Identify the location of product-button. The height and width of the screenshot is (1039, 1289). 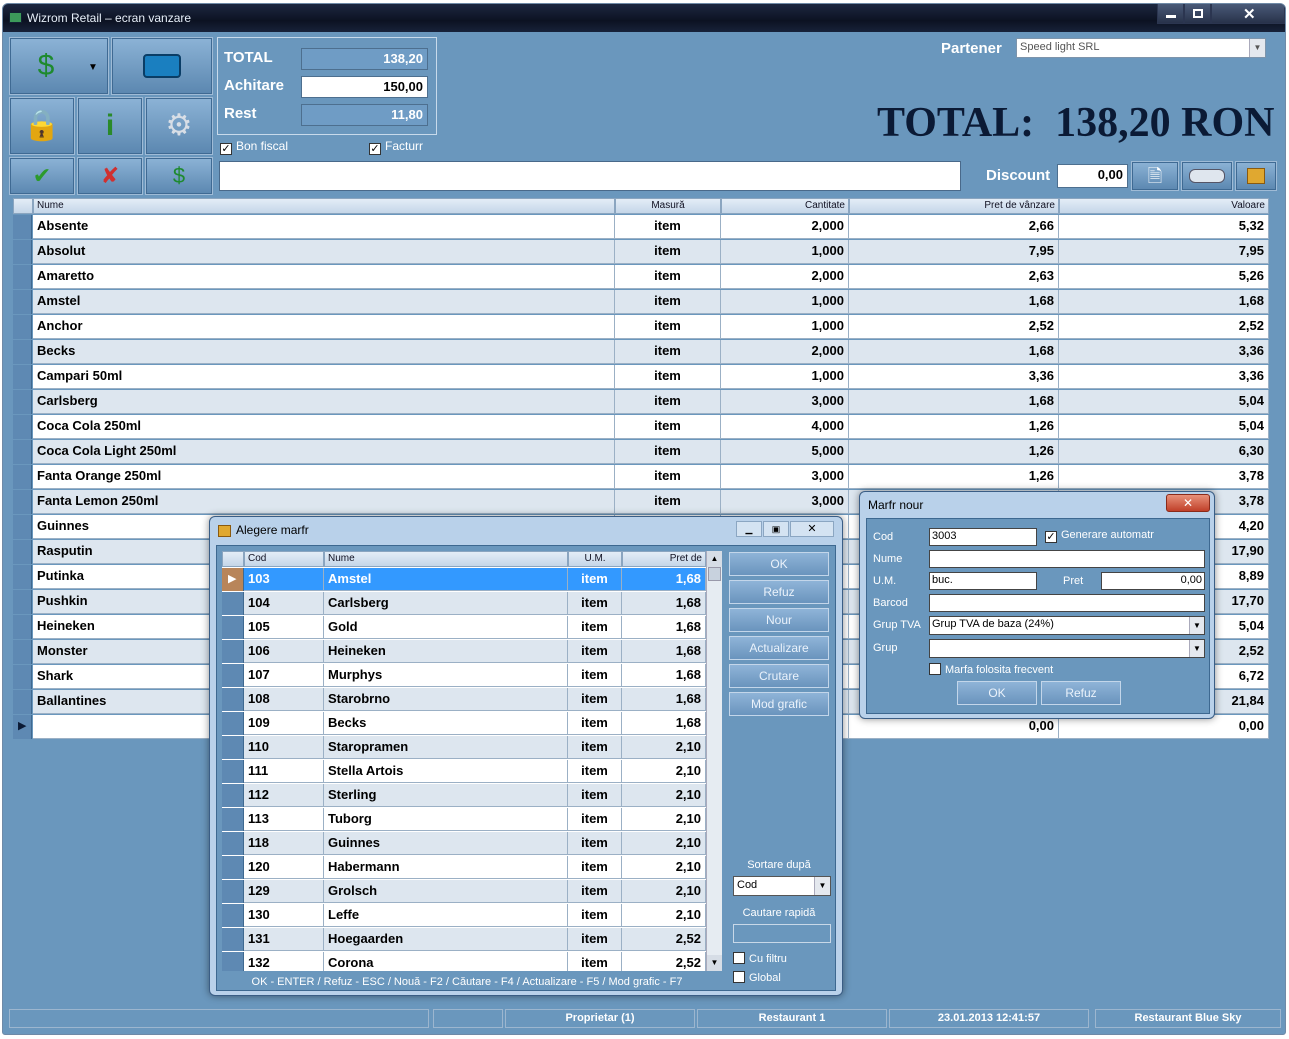
(1256, 176).